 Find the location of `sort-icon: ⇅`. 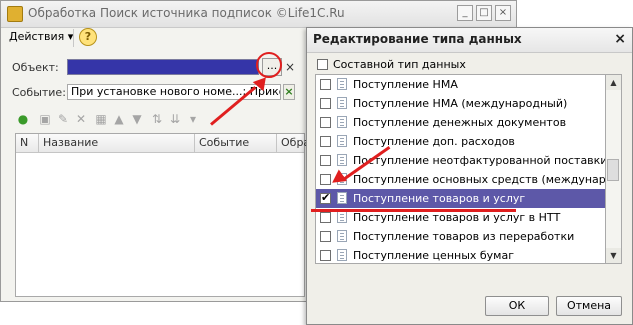

sort-icon: ⇅ is located at coordinates (157, 119).